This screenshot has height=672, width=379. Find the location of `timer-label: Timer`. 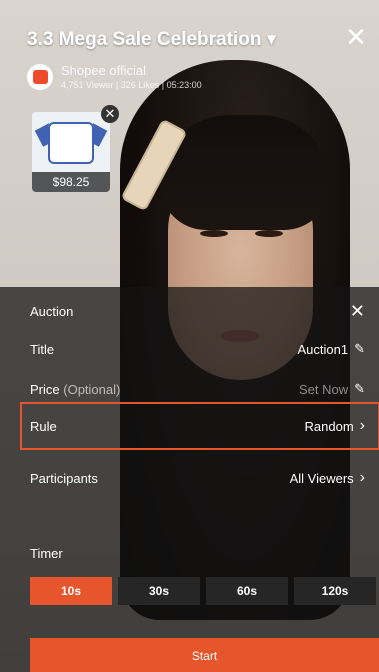

timer-label: Timer is located at coordinates (46, 553).